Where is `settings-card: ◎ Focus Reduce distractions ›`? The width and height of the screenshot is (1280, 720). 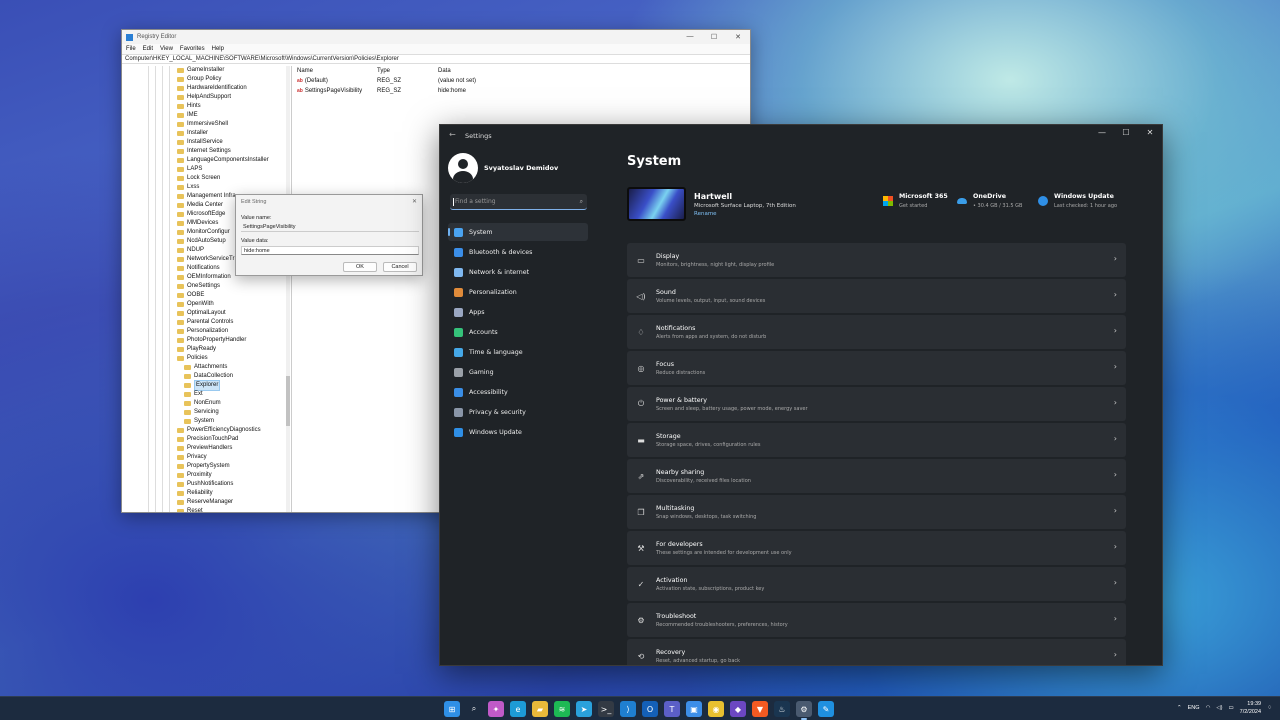 settings-card: ◎ Focus Reduce distractions › is located at coordinates (876, 368).